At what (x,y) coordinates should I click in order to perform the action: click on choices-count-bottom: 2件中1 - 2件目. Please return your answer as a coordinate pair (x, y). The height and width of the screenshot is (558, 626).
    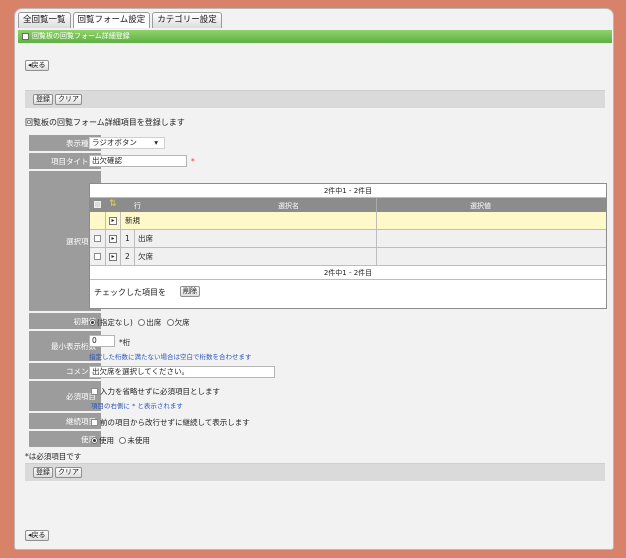
    Looking at the image, I should click on (348, 273).